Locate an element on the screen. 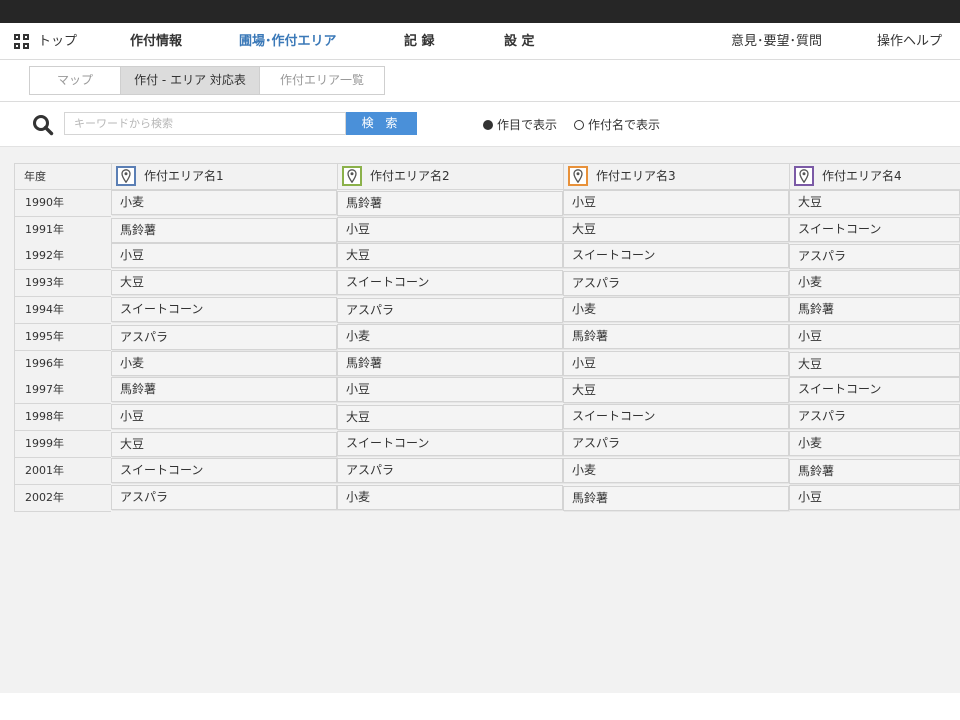  search-button: 検 索 is located at coordinates (381, 123).